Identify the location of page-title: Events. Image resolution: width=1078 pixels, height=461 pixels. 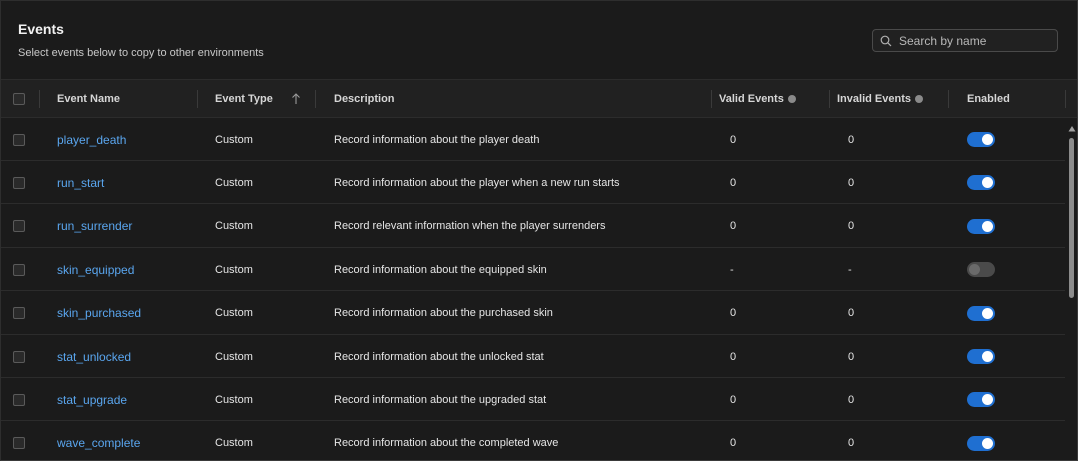
(41, 29).